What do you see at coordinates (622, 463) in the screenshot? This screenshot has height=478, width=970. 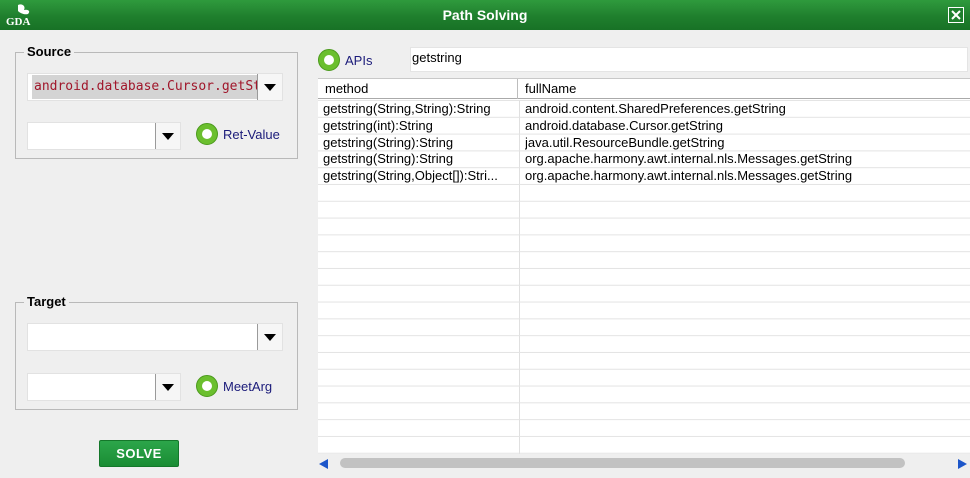 I see `scroll-thumb` at bounding box center [622, 463].